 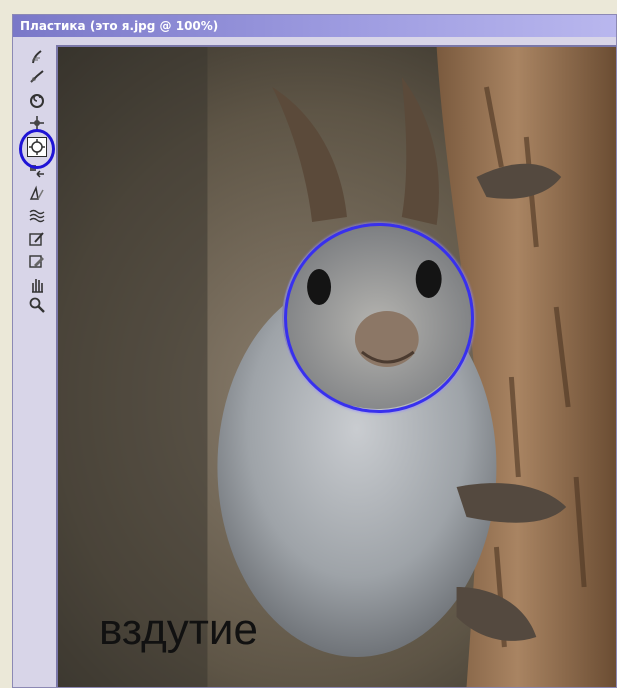 I want to click on bloat-tool-icon, so click(x=37, y=147).